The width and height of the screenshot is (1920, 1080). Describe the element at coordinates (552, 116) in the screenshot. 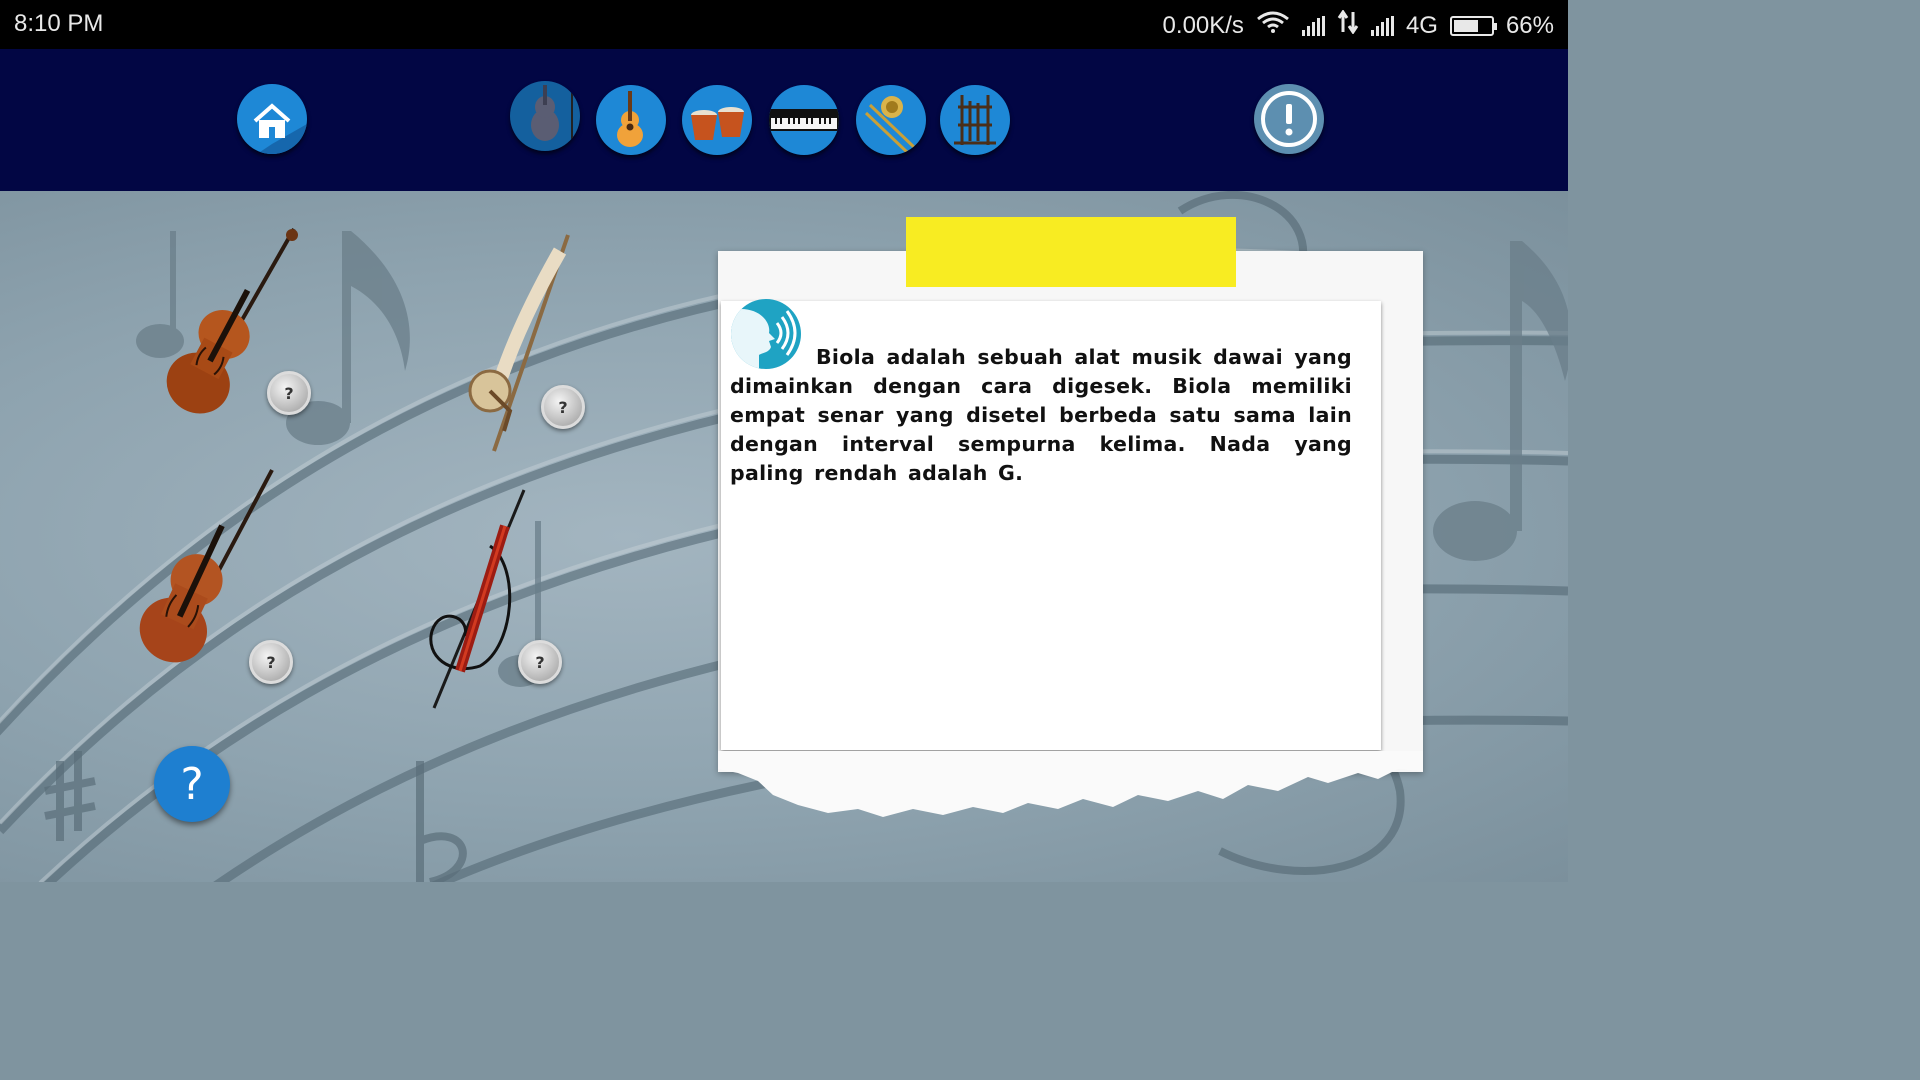

I see `violin-icon` at that location.